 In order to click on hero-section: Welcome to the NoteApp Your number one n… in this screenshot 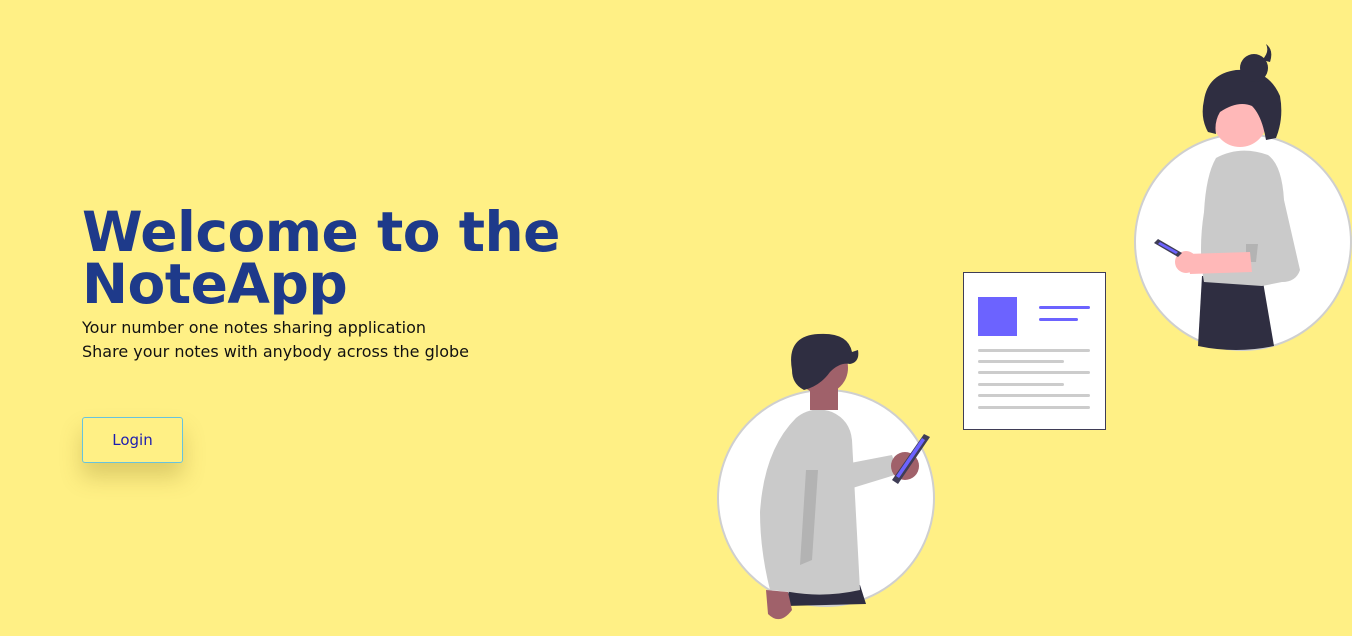, I will do `click(342, 282)`.